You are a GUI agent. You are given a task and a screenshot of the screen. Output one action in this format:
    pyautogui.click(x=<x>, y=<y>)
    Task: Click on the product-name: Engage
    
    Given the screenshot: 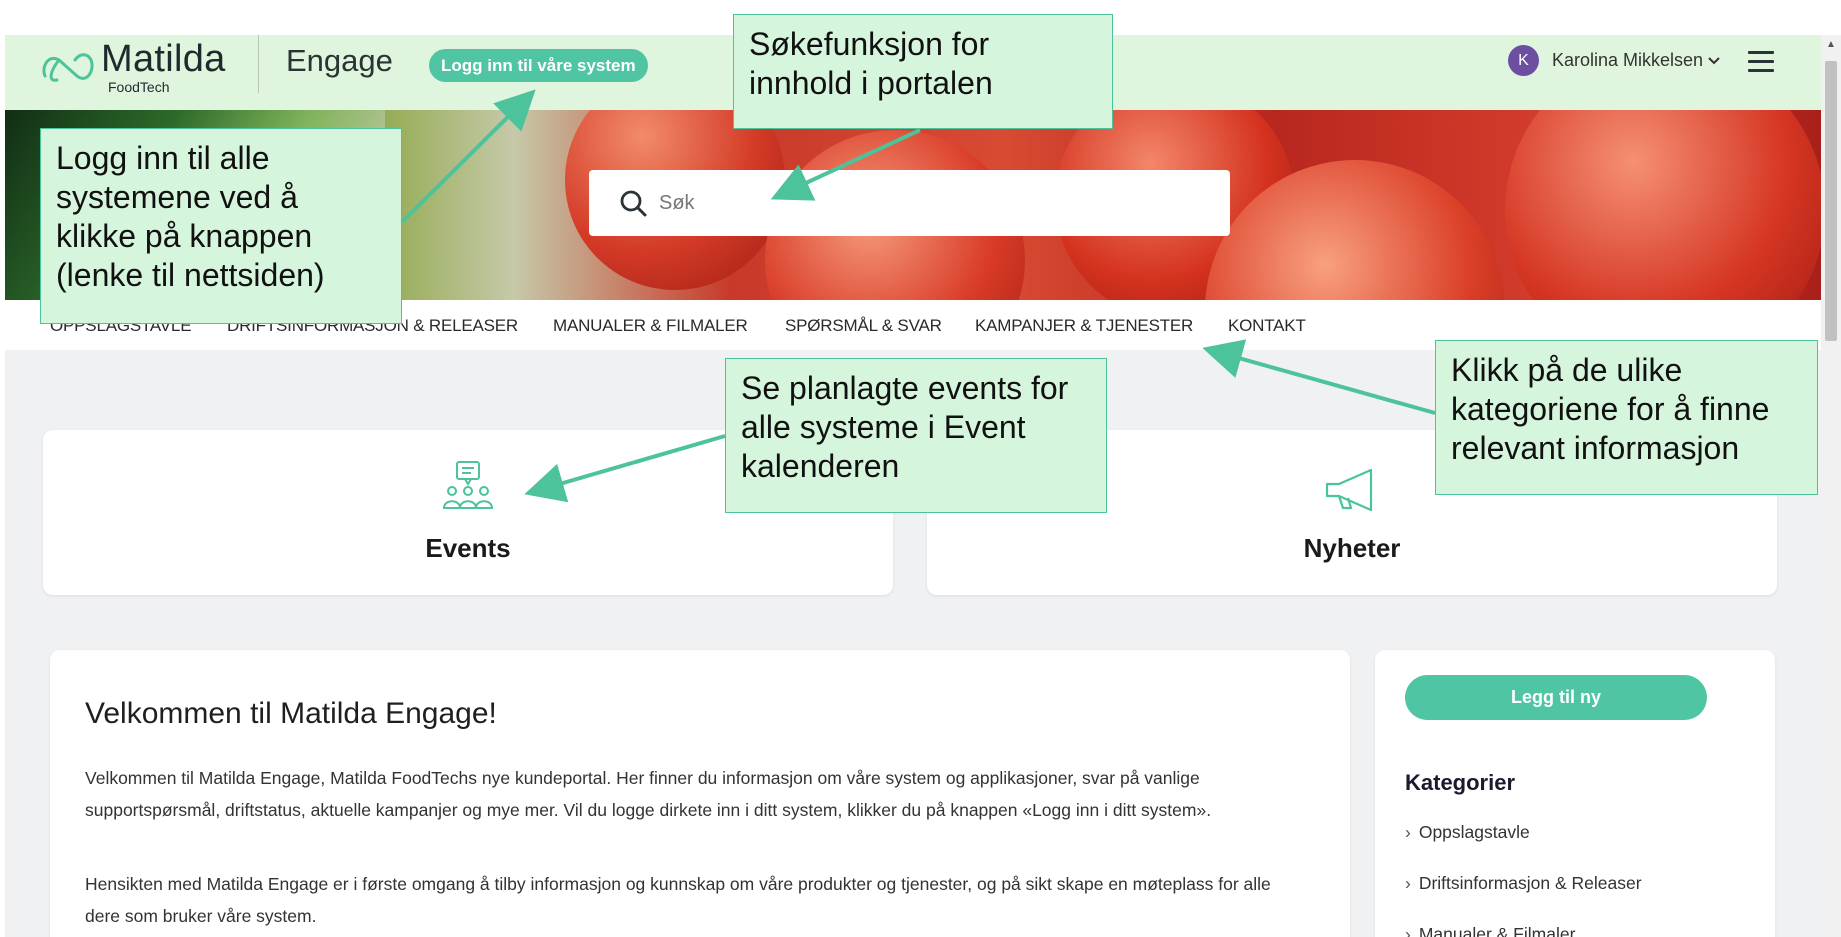 What is the action you would take?
    pyautogui.click(x=339, y=60)
    